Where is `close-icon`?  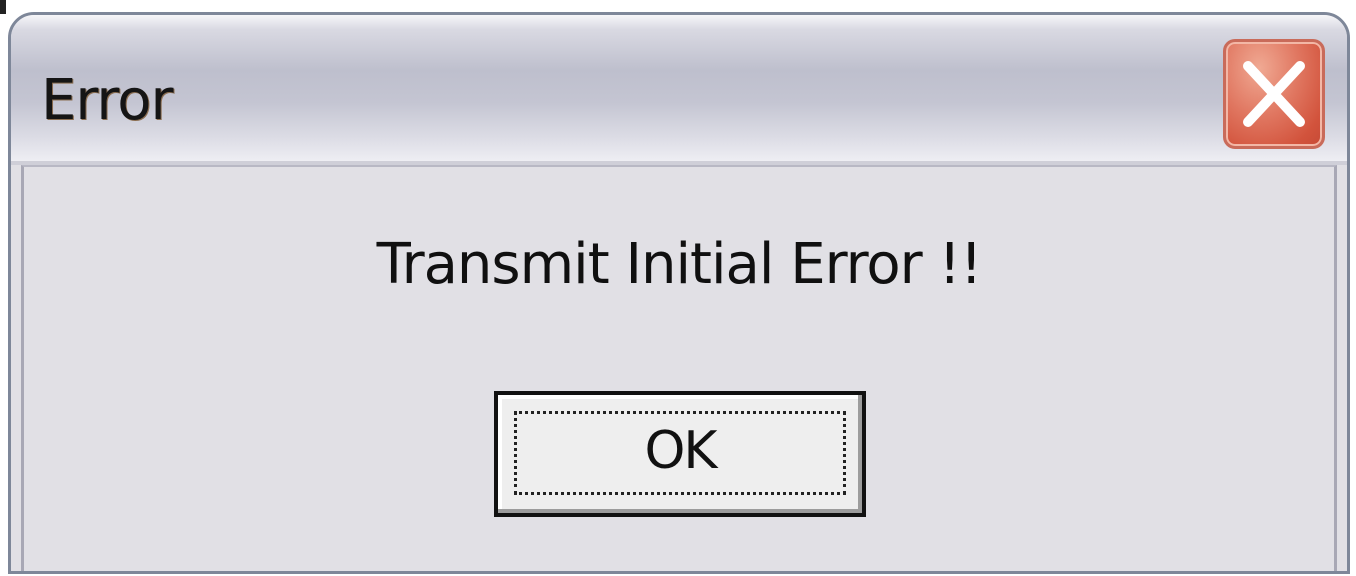
close-icon is located at coordinates (1274, 94).